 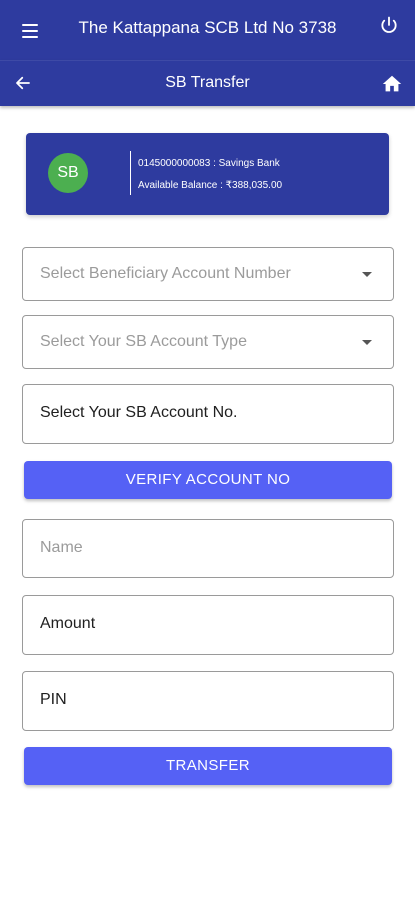 What do you see at coordinates (209, 163) in the screenshot?
I see `account-number-text: 0145000000083 : Savings Bank` at bounding box center [209, 163].